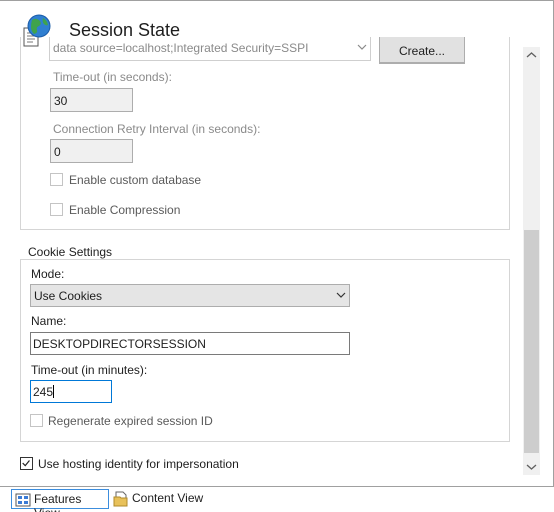  Describe the element at coordinates (48, 274) in the screenshot. I see `mode-label: Mode:` at that location.